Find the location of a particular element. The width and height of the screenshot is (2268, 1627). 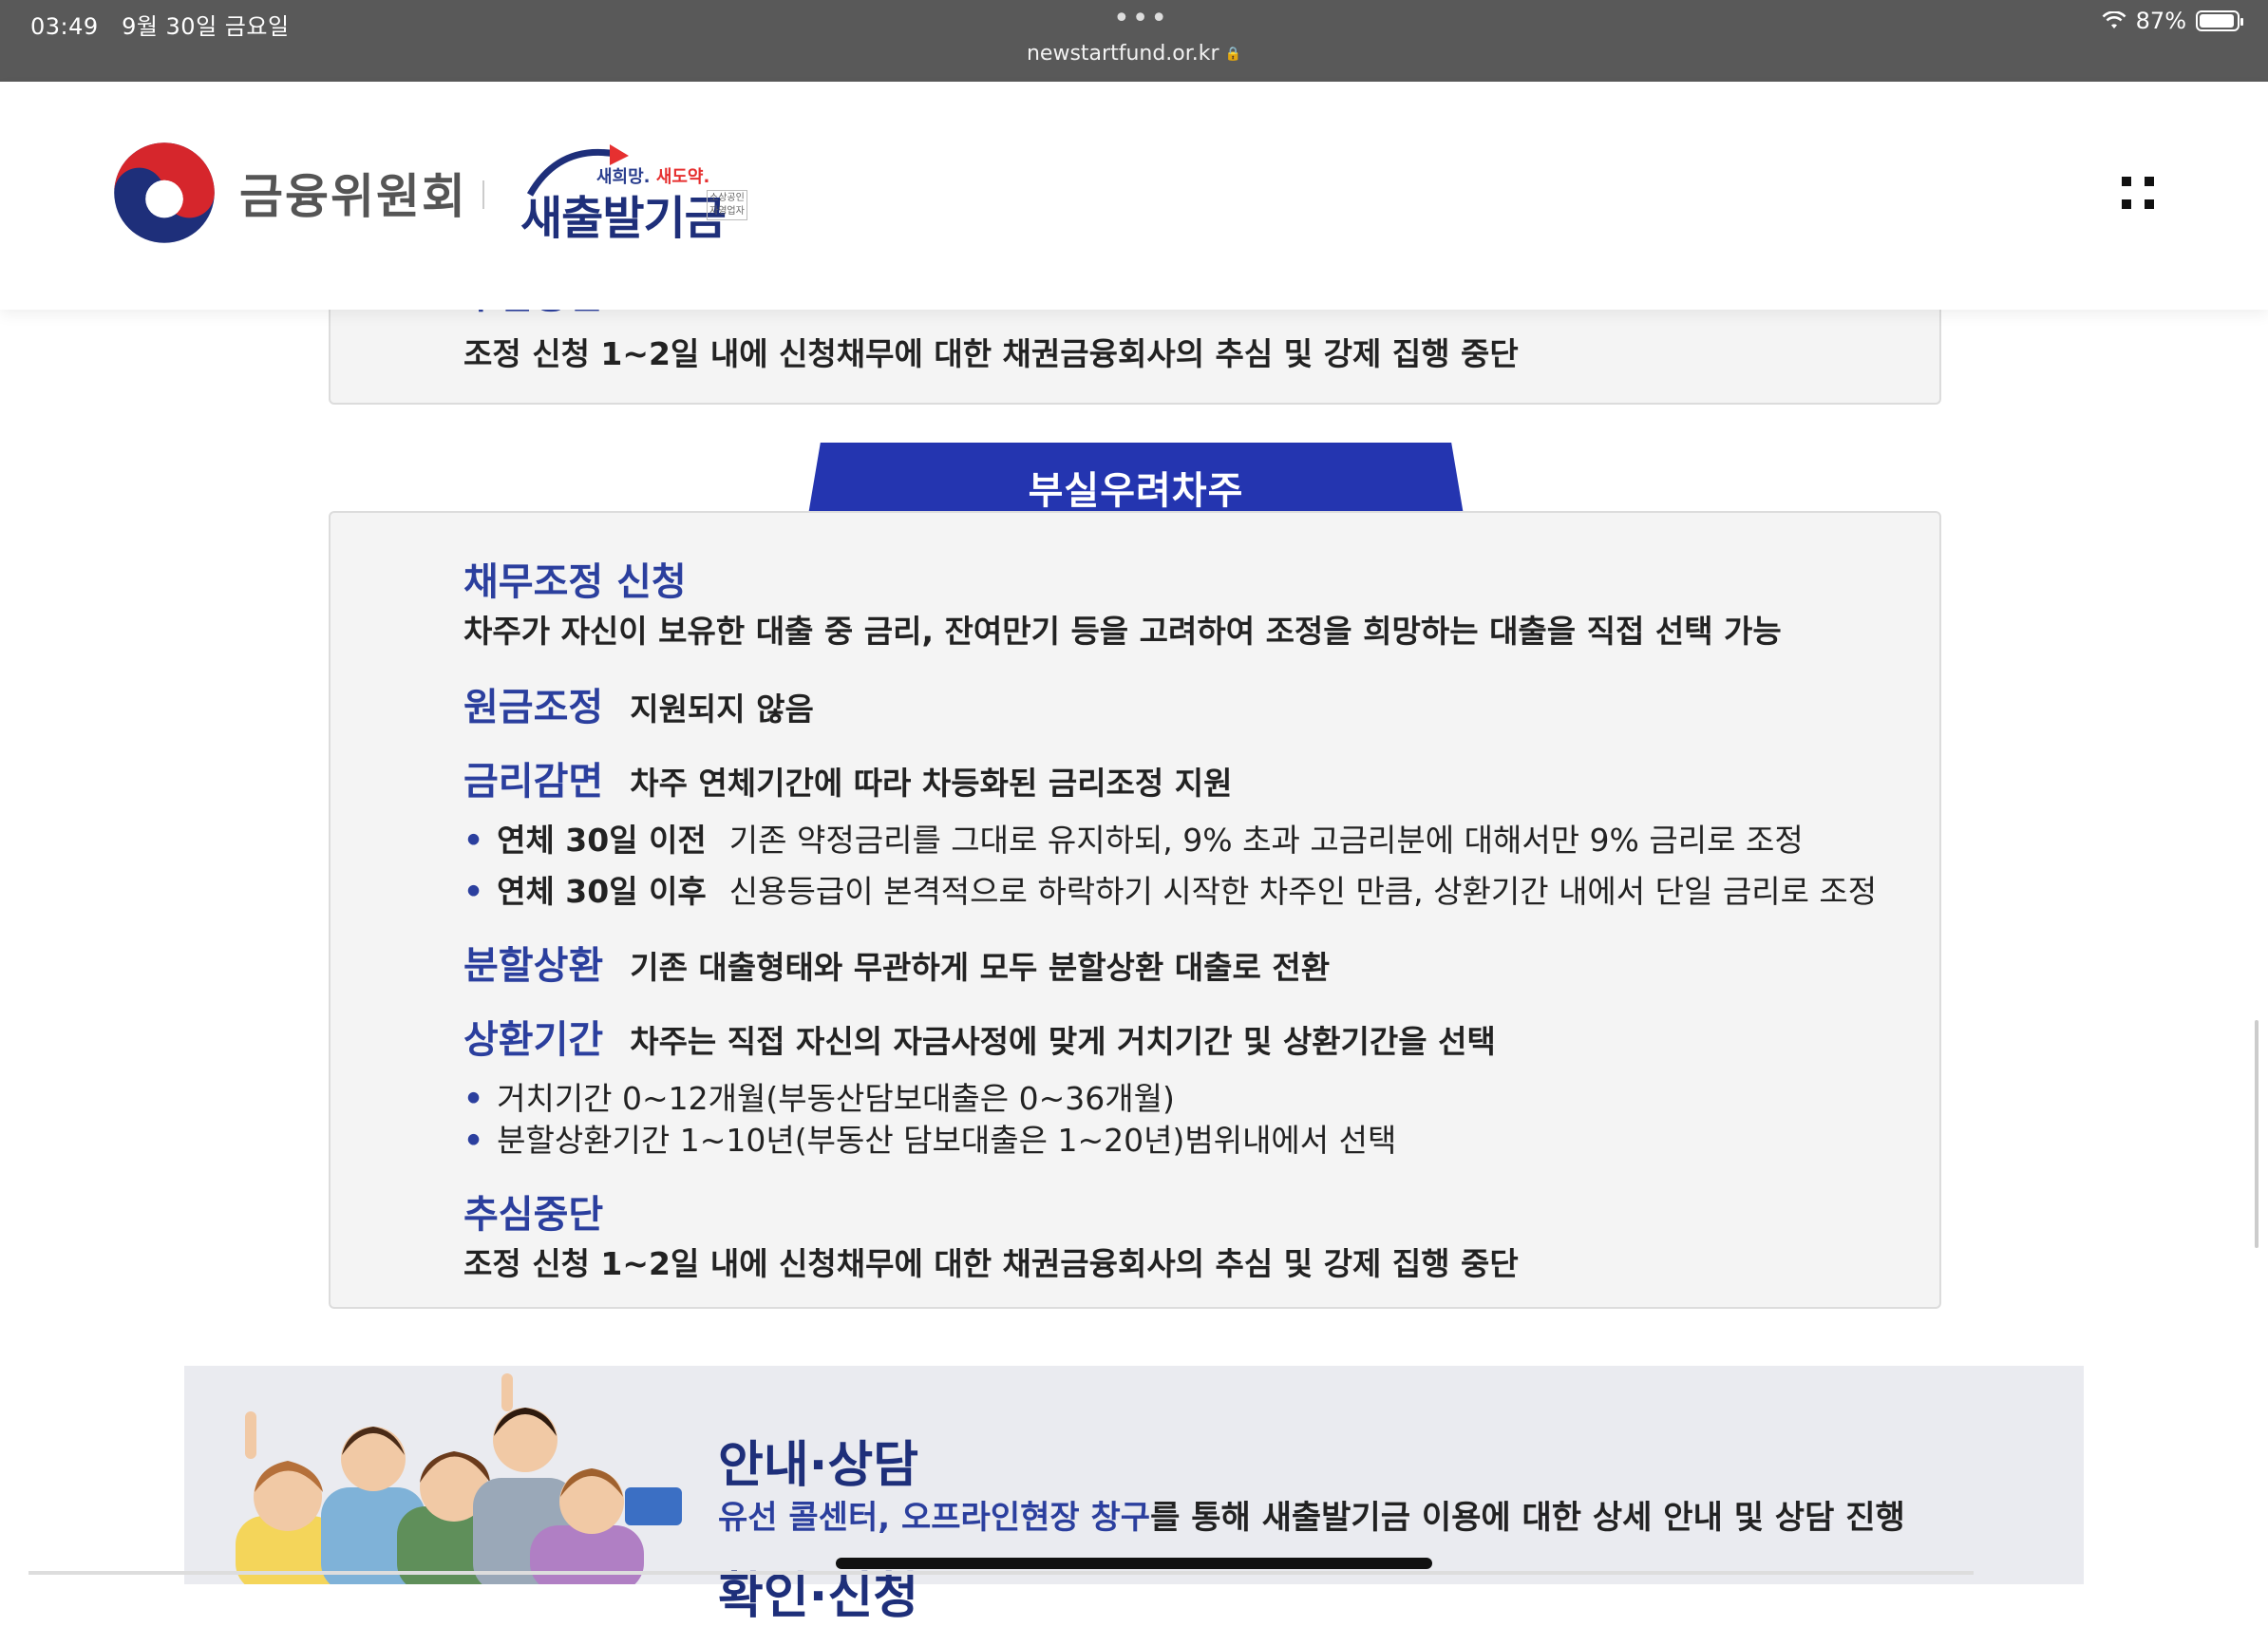

fund-sub-label: 소상공인 자영업자 is located at coordinates (727, 205).